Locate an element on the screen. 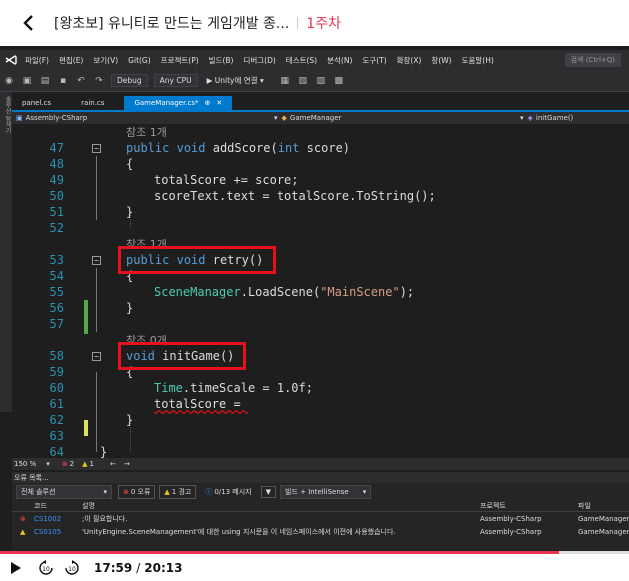 This screenshot has width=629, height=581. code-lens: 참조 0개 is located at coordinates (320, 340).